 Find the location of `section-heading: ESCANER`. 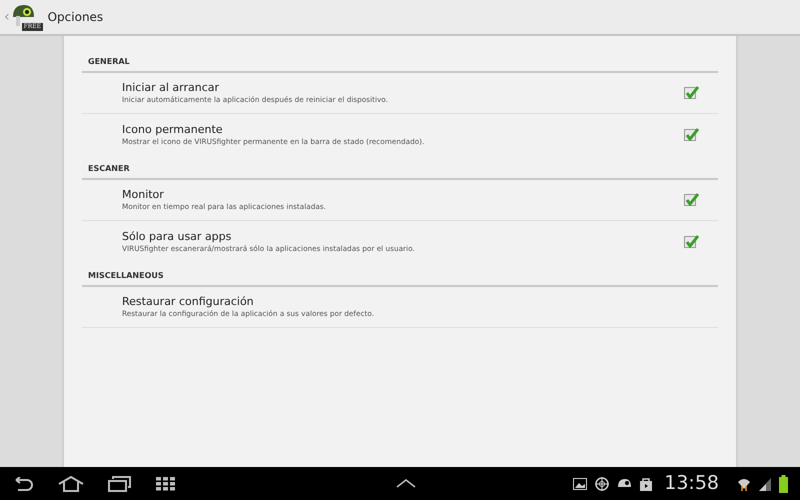

section-heading: ESCANER is located at coordinates (400, 170).